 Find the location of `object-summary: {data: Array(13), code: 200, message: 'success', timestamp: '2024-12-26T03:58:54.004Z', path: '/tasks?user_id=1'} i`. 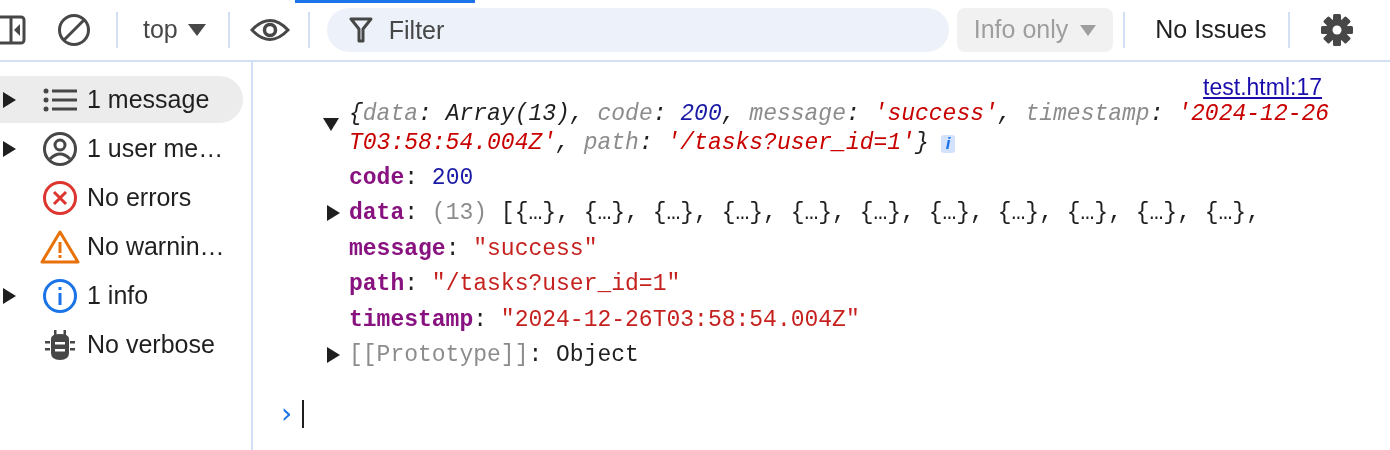

object-summary: {data: Array(13), code: 200, message: 'success', timestamp: '2024-12-26T03:58:54.004Z', path: '/tasks?user_id=1'} i is located at coordinates (841, 129).